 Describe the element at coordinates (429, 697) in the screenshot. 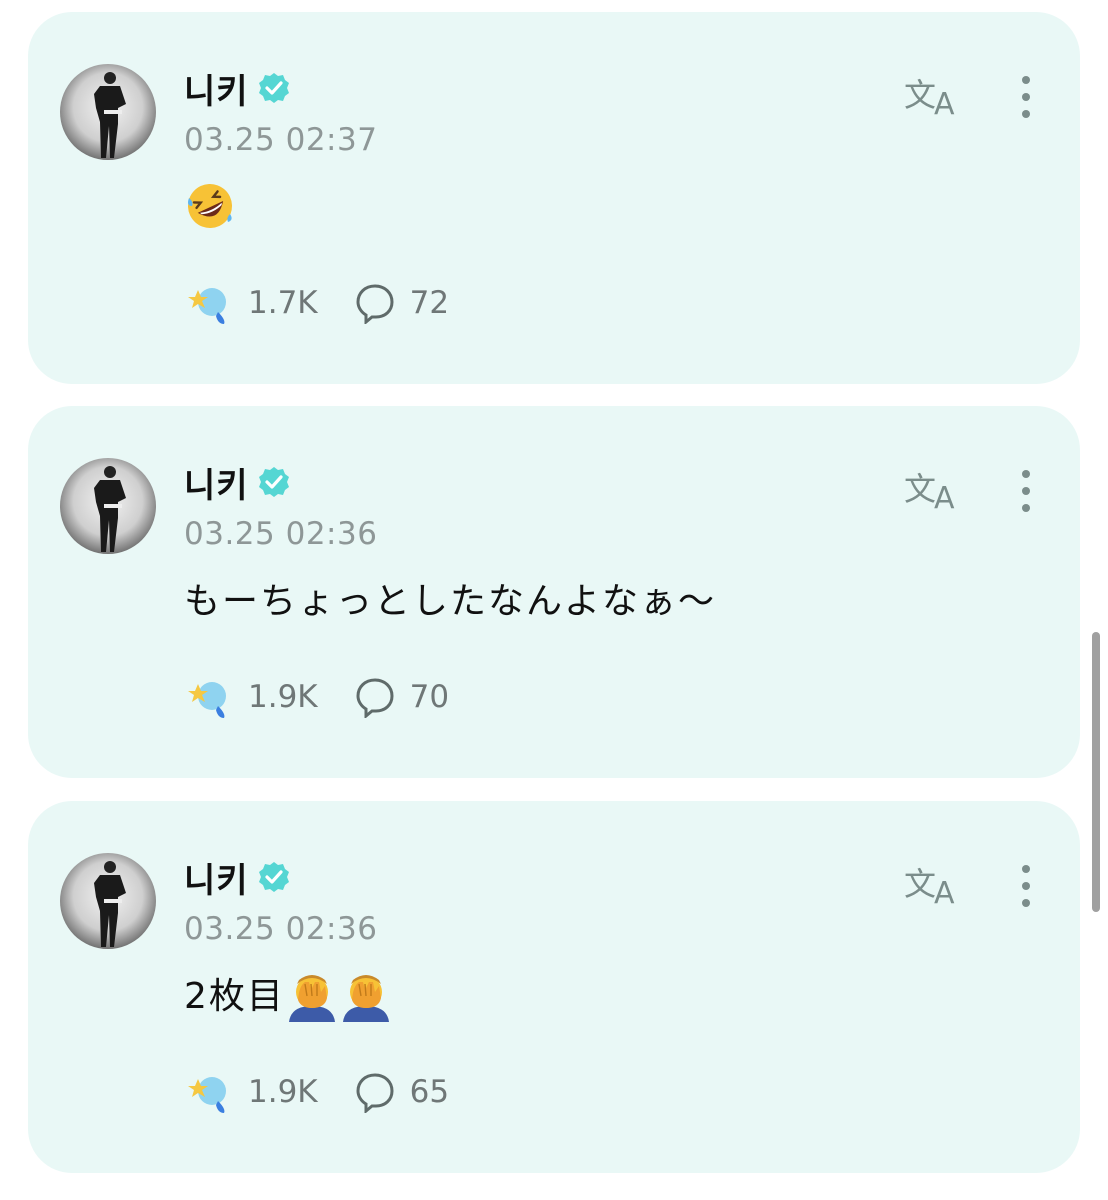

I see `comment-count: 70` at that location.